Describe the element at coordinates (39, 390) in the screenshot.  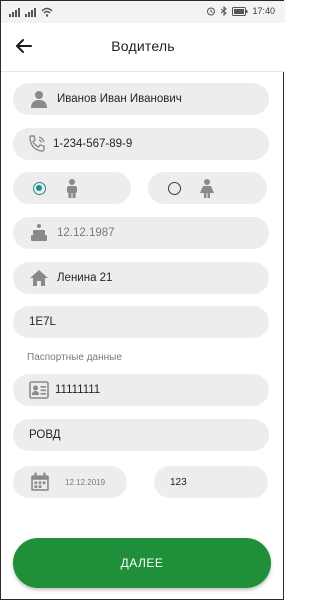
I see `id-card-icon` at that location.